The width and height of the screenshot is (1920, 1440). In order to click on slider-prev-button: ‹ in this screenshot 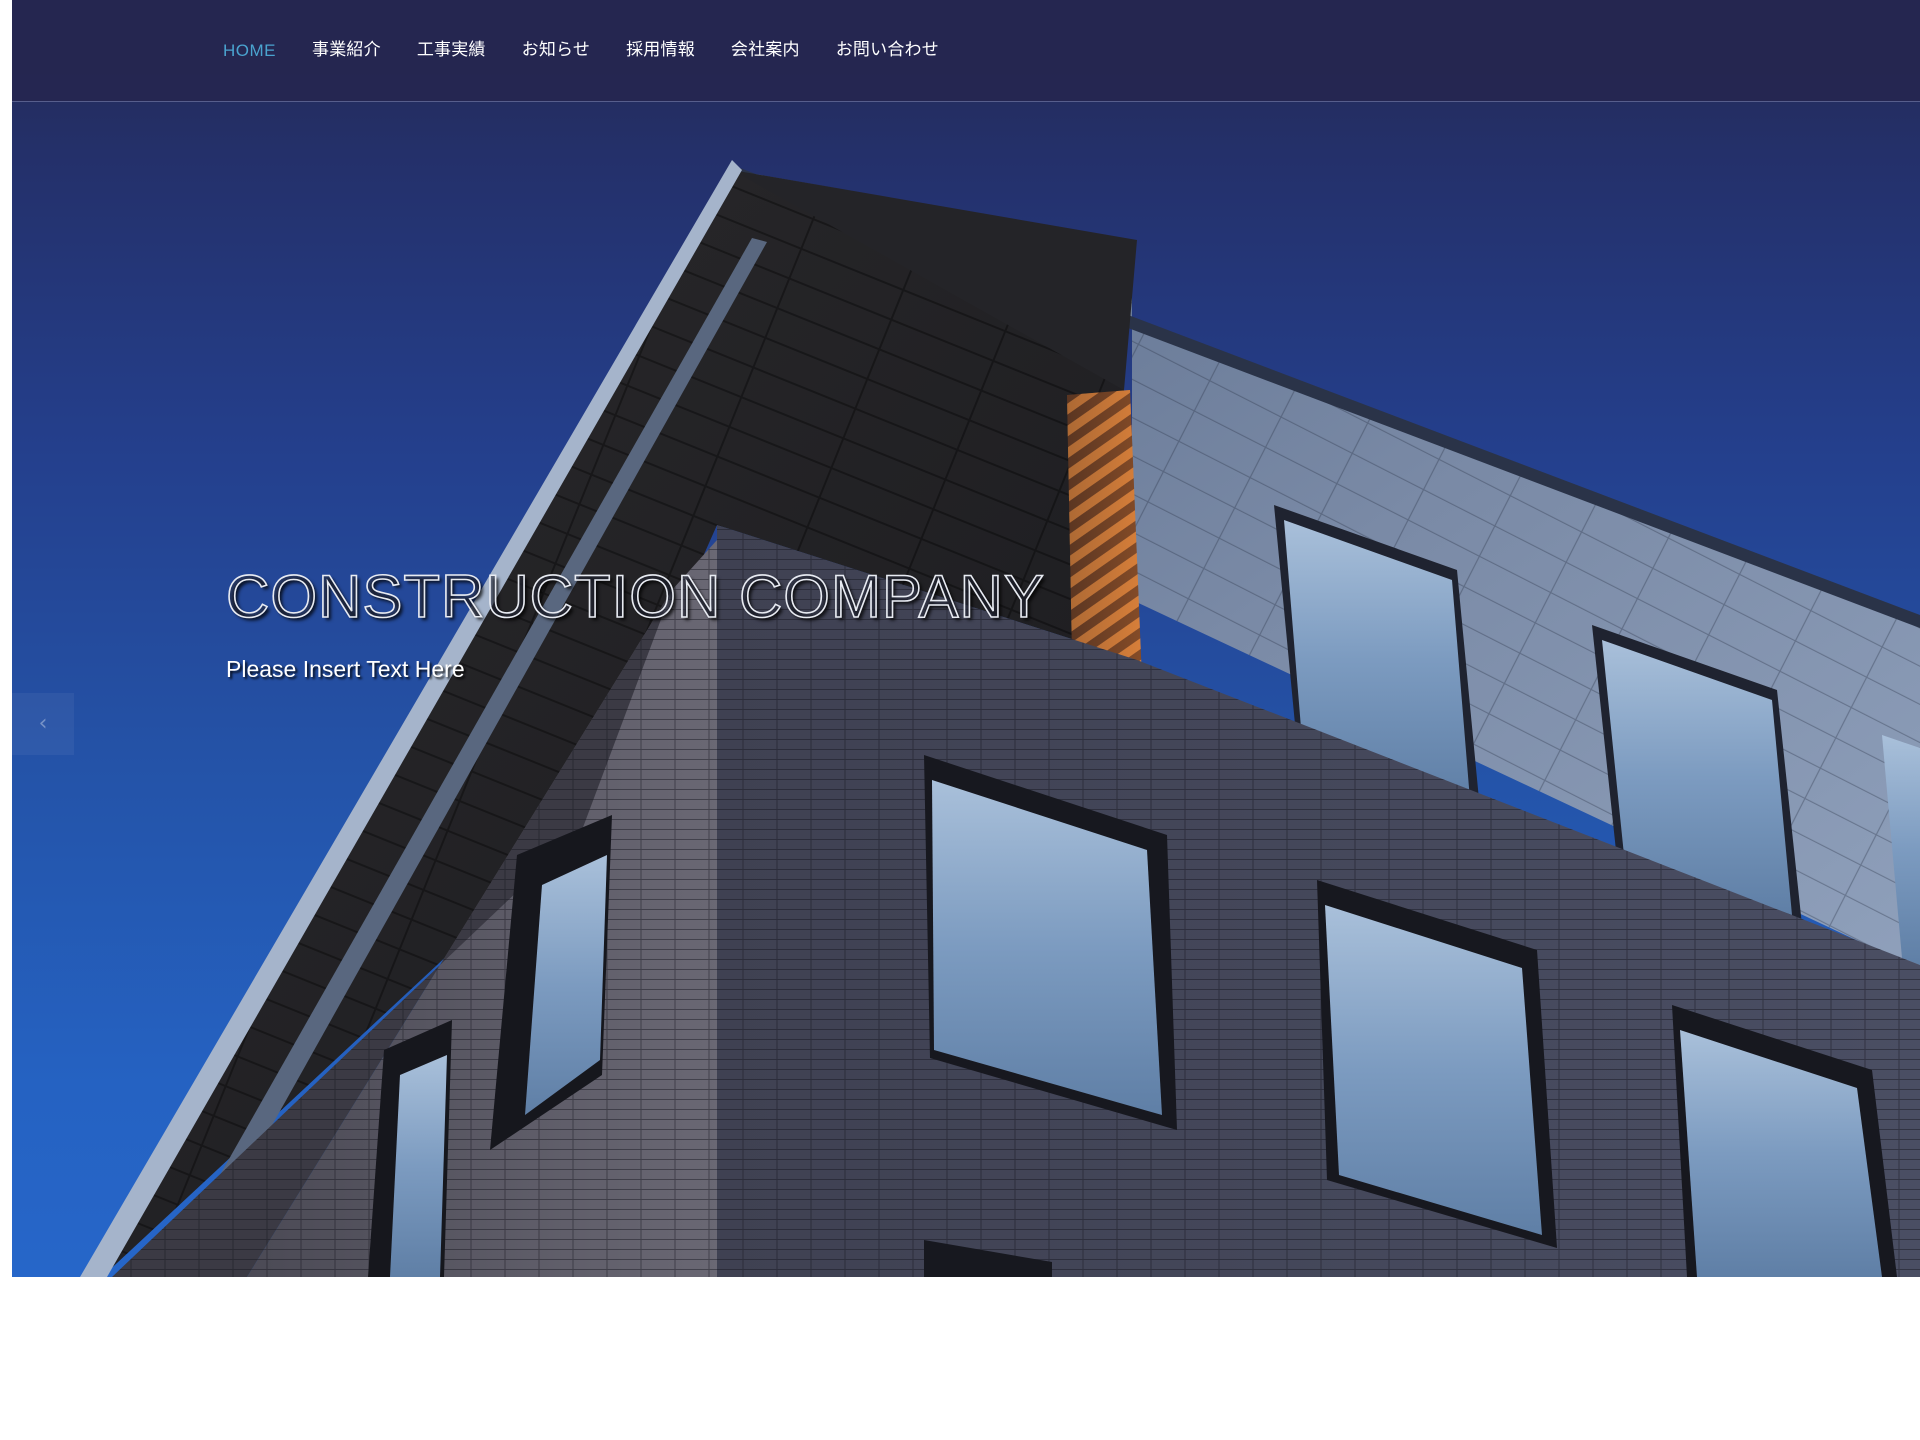, I will do `click(43, 724)`.